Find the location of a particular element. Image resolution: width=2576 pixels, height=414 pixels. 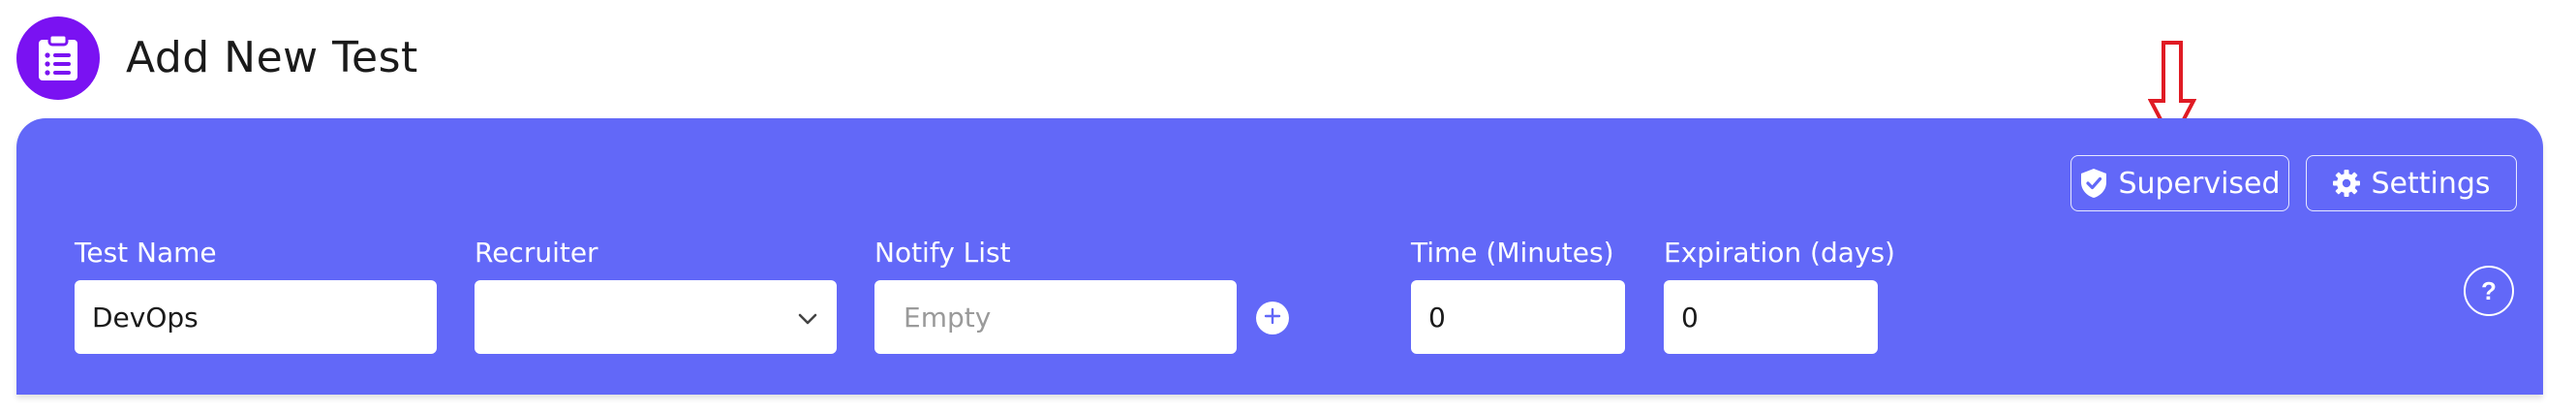

expiration-days-value: 0 is located at coordinates (1690, 317).